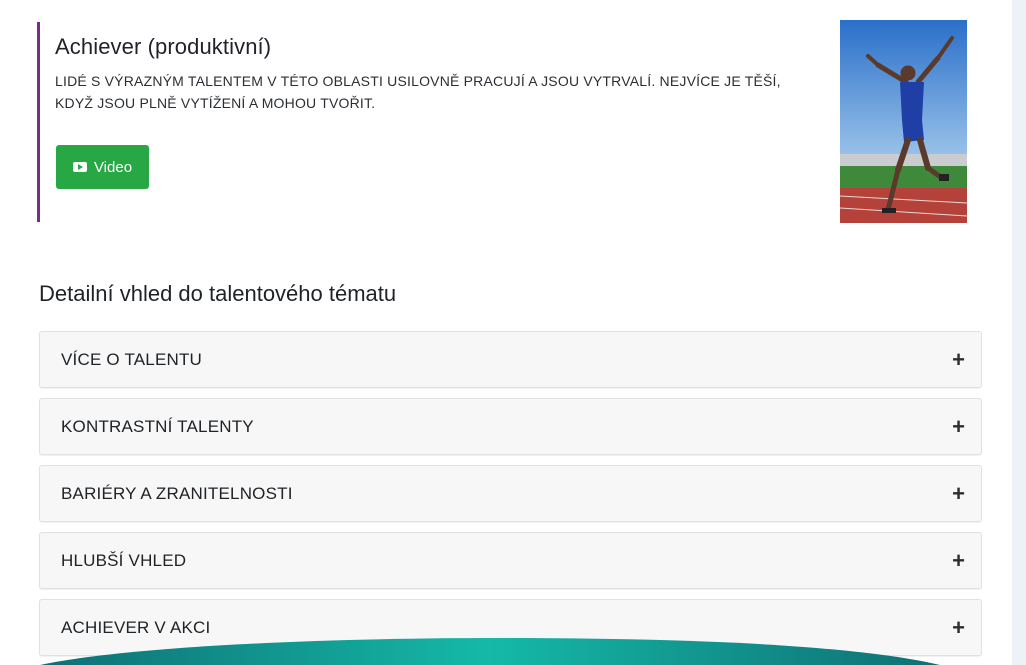  Describe the element at coordinates (177, 493) in the screenshot. I see `accordion-label: BARIÉRY A ZRANITELNOSTI` at that location.